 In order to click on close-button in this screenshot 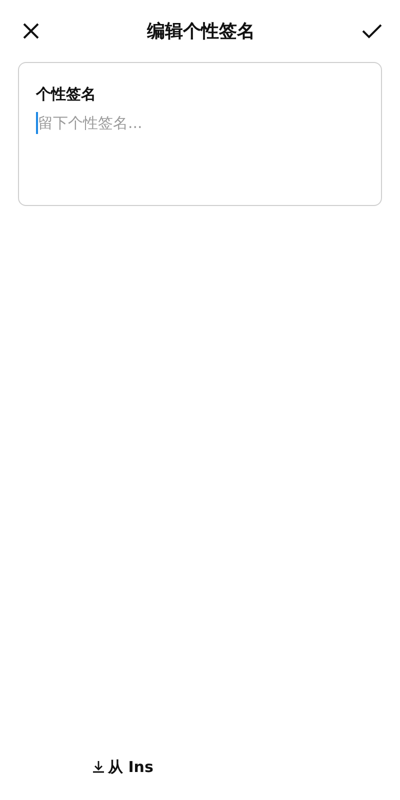, I will do `click(31, 31)`.